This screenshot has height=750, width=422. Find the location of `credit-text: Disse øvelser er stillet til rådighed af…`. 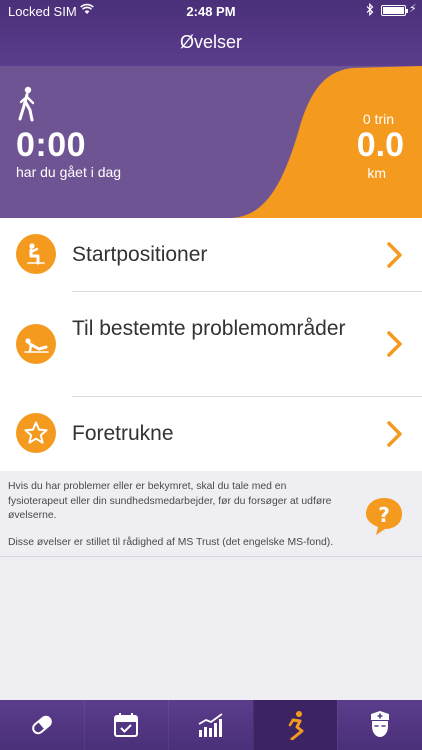

credit-text: Disse øvelser er stillet til rådighed af… is located at coordinates (171, 542).